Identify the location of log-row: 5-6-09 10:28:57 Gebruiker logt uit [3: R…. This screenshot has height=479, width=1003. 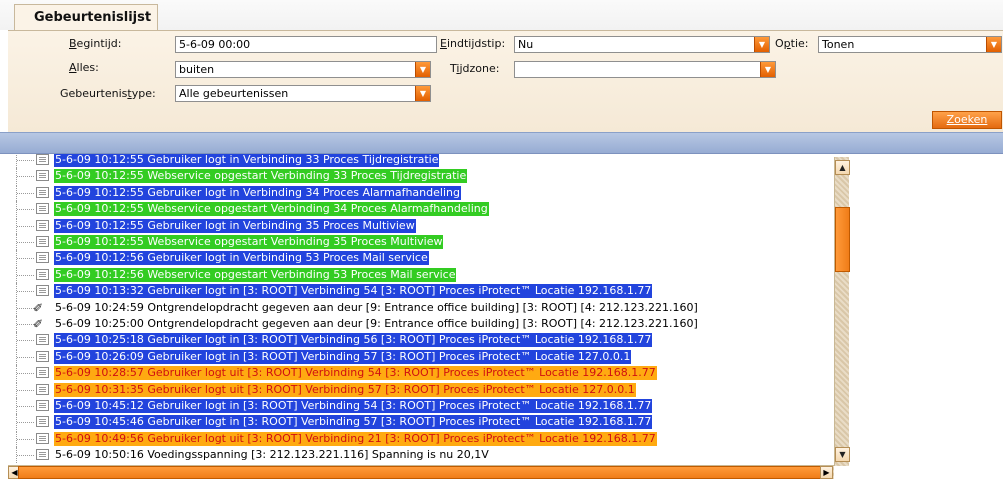
(417, 373).